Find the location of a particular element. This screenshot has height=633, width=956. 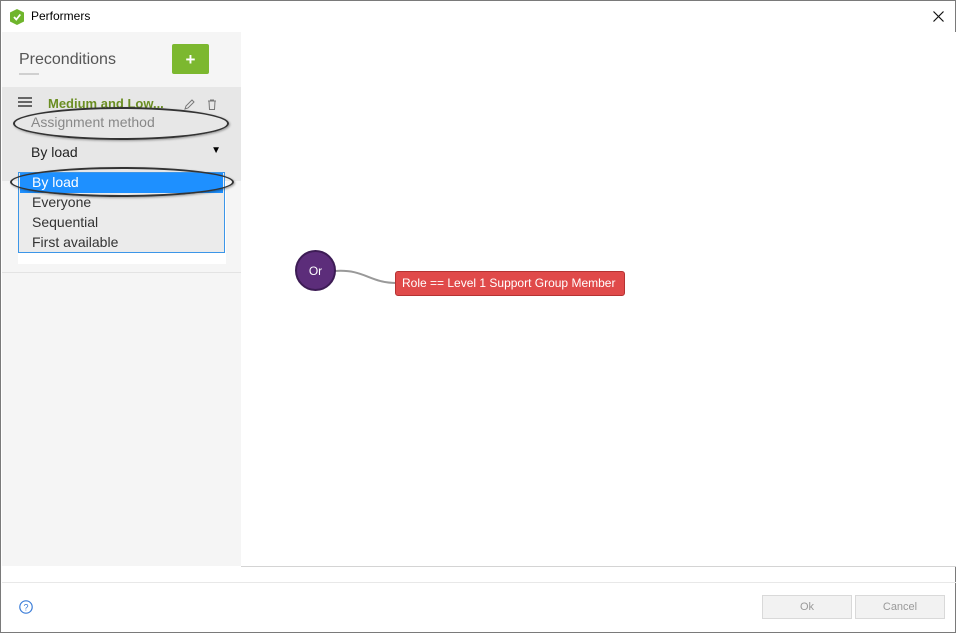

footer-divider is located at coordinates (479, 582).